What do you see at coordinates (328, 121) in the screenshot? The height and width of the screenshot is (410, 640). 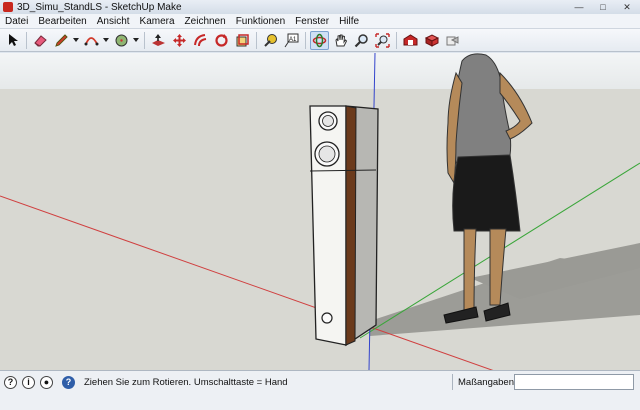 I see `tweeter-inner` at bounding box center [328, 121].